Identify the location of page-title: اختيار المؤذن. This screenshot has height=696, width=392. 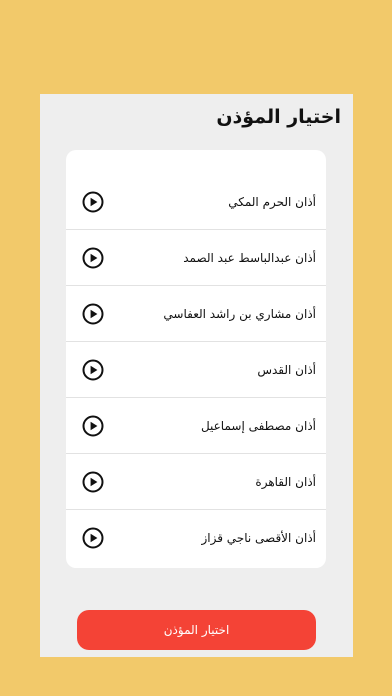
(278, 117).